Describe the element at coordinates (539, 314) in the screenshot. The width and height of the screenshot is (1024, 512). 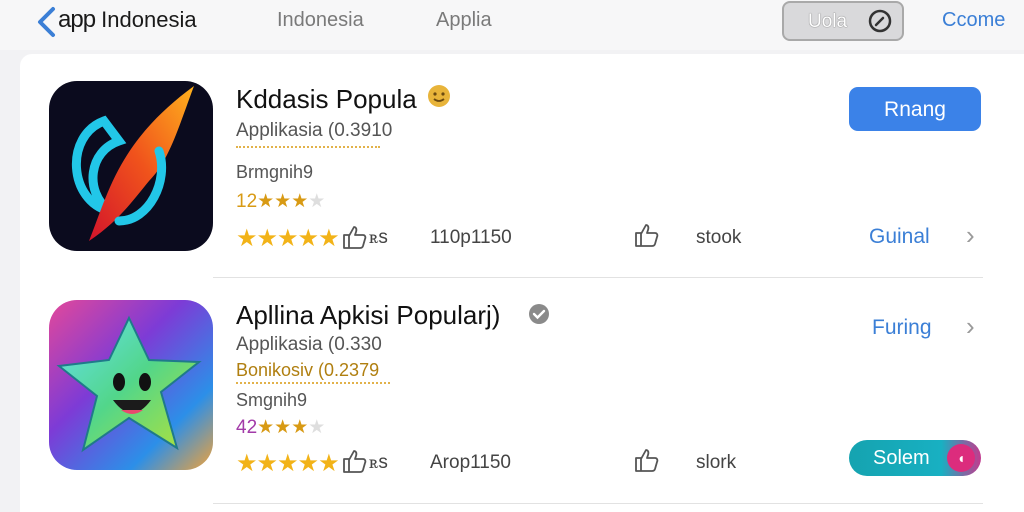
I see `verified-badge-icon` at that location.